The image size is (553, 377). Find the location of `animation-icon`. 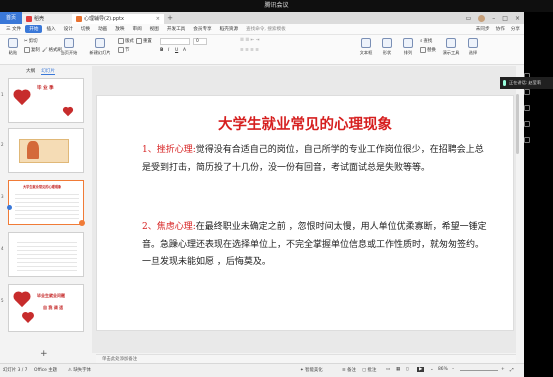

animation-icon is located at coordinates (527, 108).